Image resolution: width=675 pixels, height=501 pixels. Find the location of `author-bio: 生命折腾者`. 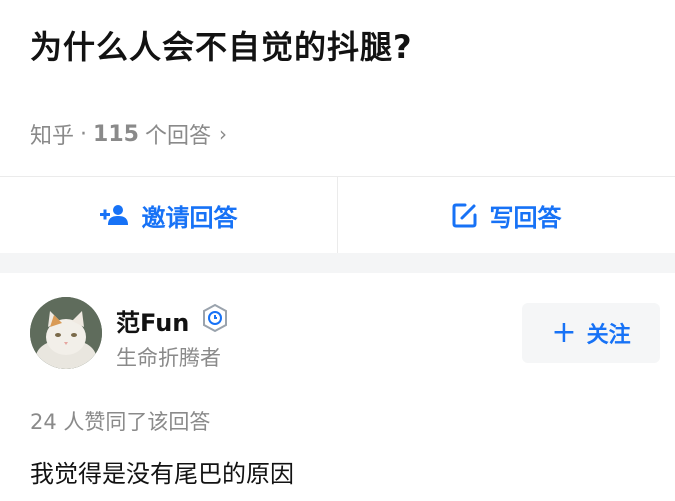

author-bio: 生命折腾者 is located at coordinates (168, 358).